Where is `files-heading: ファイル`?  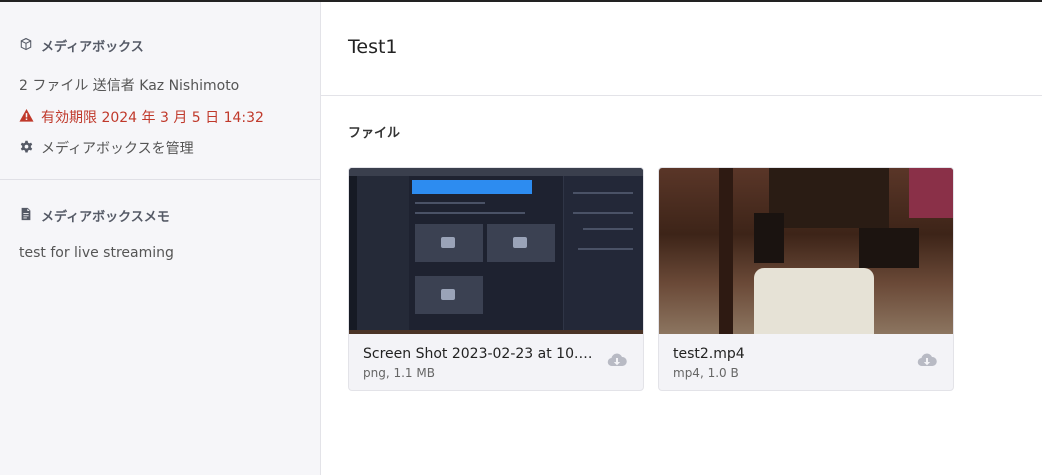 files-heading: ファイル is located at coordinates (374, 133).